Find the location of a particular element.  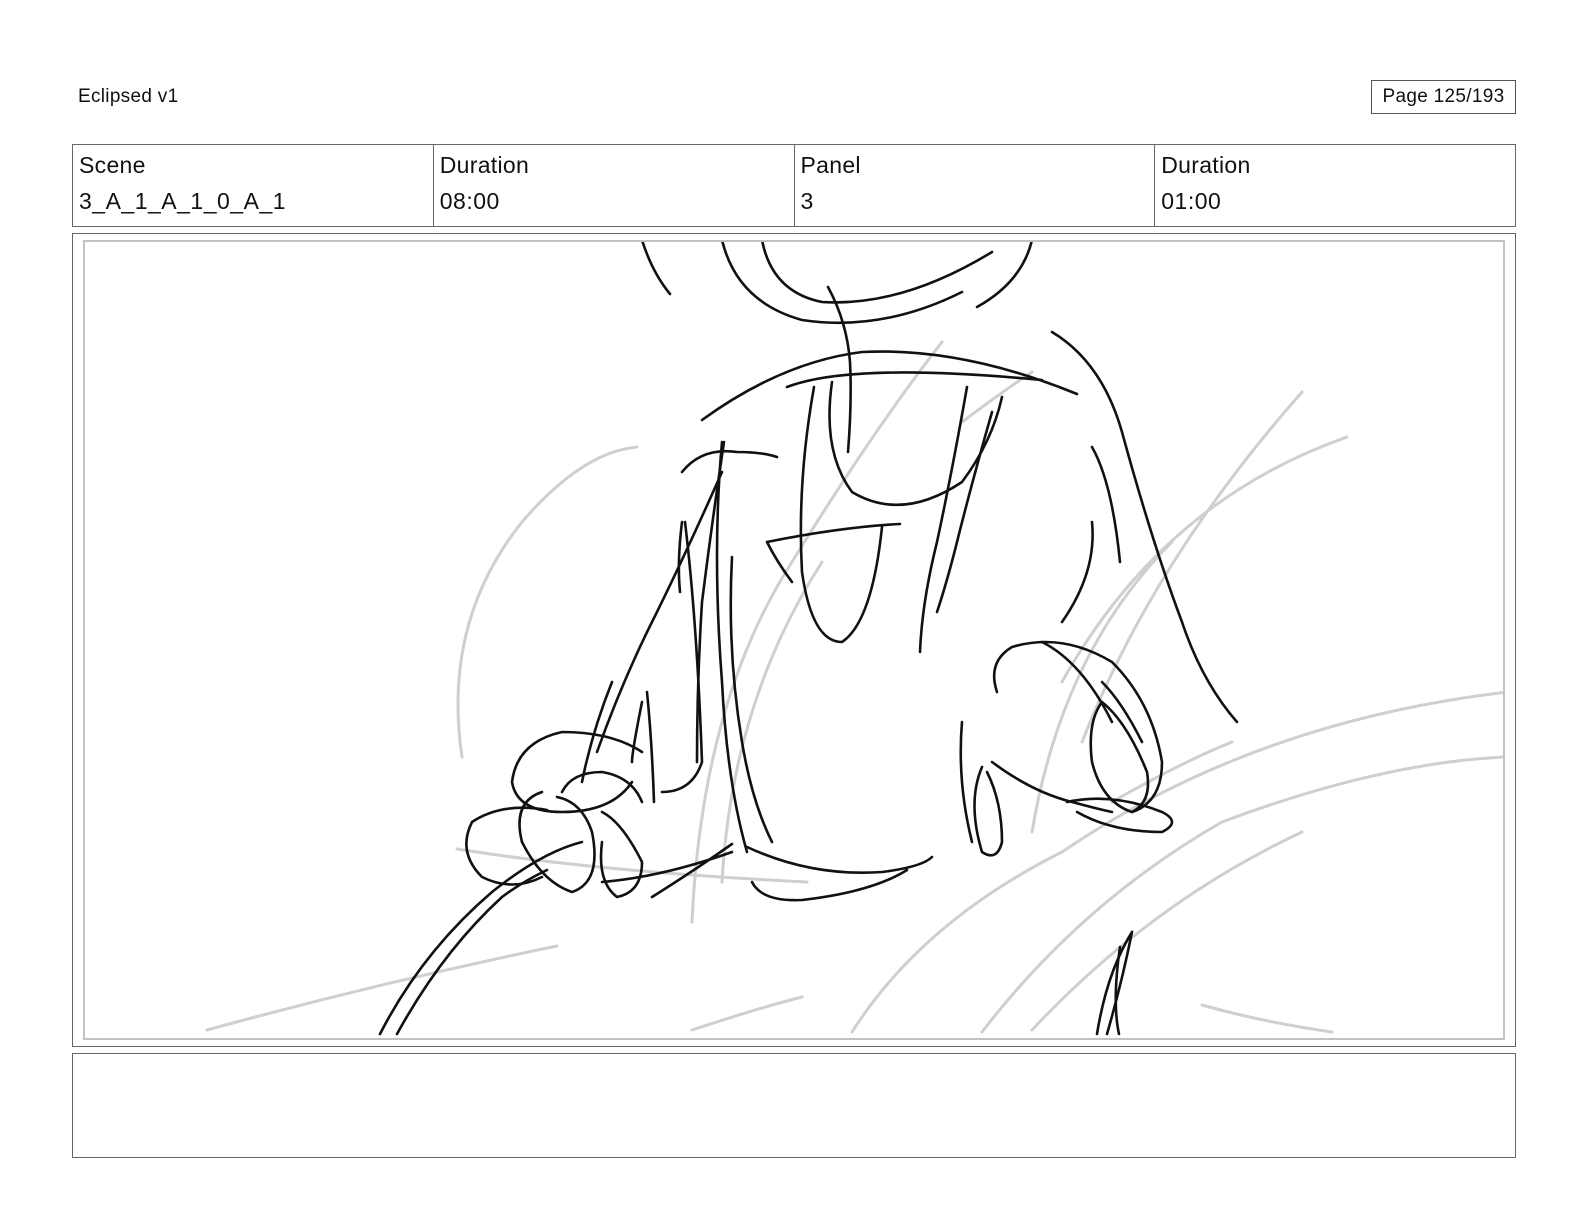

panel-duration-cell: Duration 01:00 is located at coordinates (1335, 185).